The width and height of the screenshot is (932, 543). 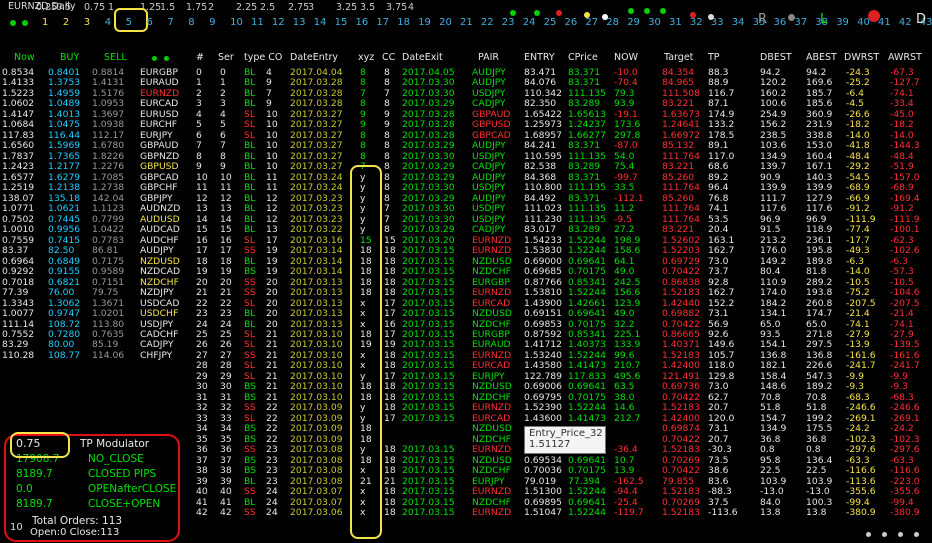 What do you see at coordinates (539, 57) in the screenshot?
I see `column-header: ENTRY` at bounding box center [539, 57].